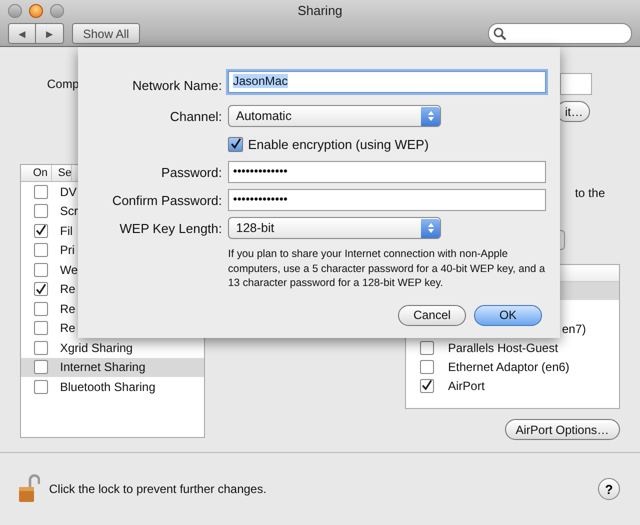 The width and height of the screenshot is (640, 525). I want to click on service-name: Xgrid Sharing, so click(96, 347).